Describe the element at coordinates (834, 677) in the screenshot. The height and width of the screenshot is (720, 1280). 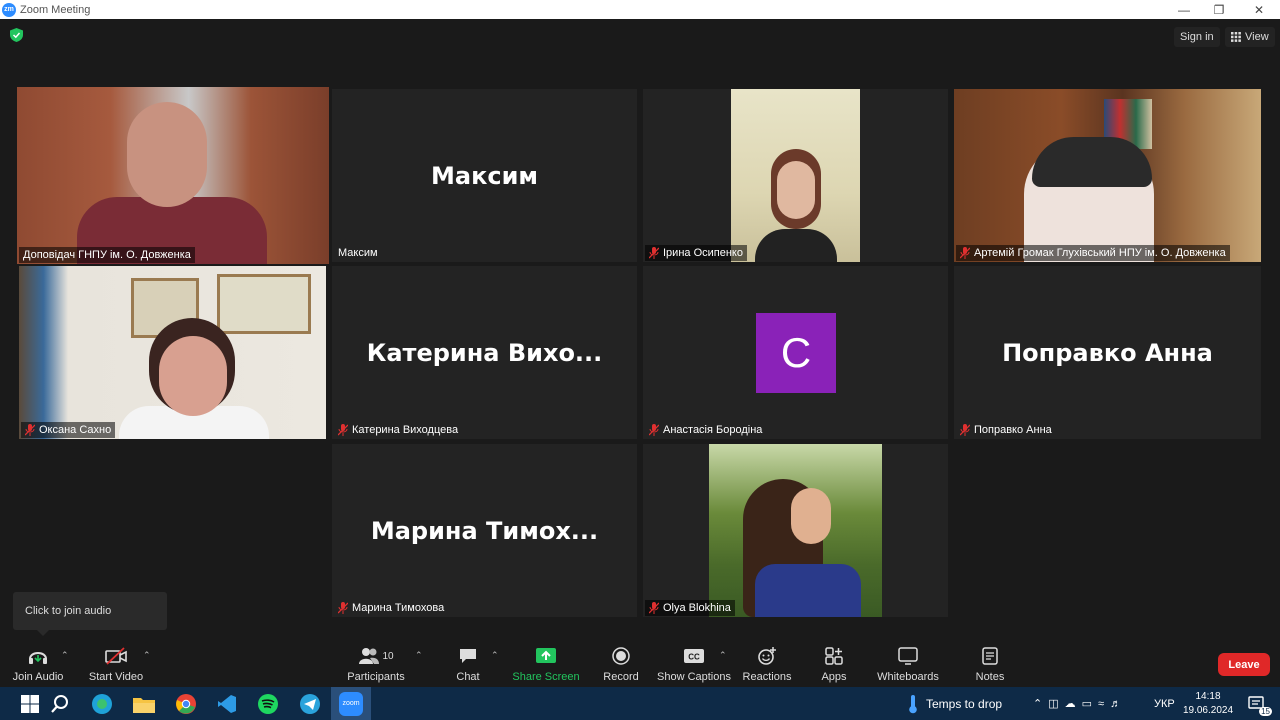
I see `apps-label: Apps` at that location.